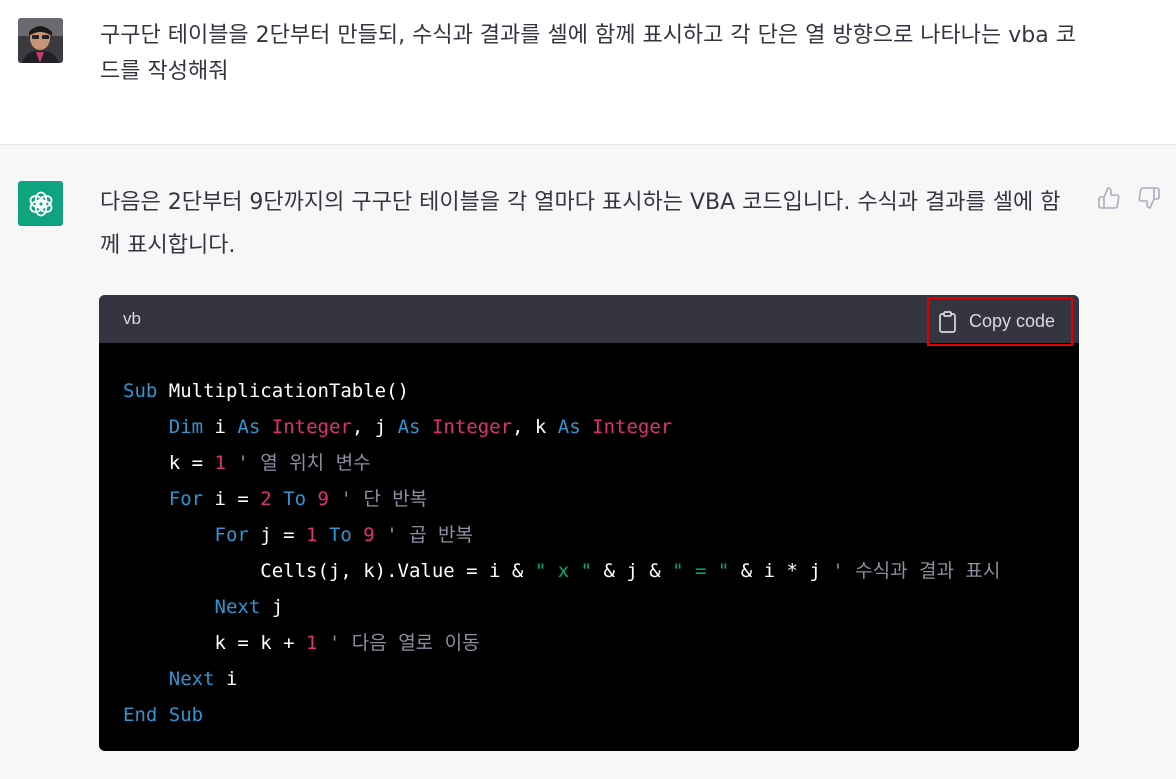  I want to click on code-token: ' 곱 반복, so click(423, 535).